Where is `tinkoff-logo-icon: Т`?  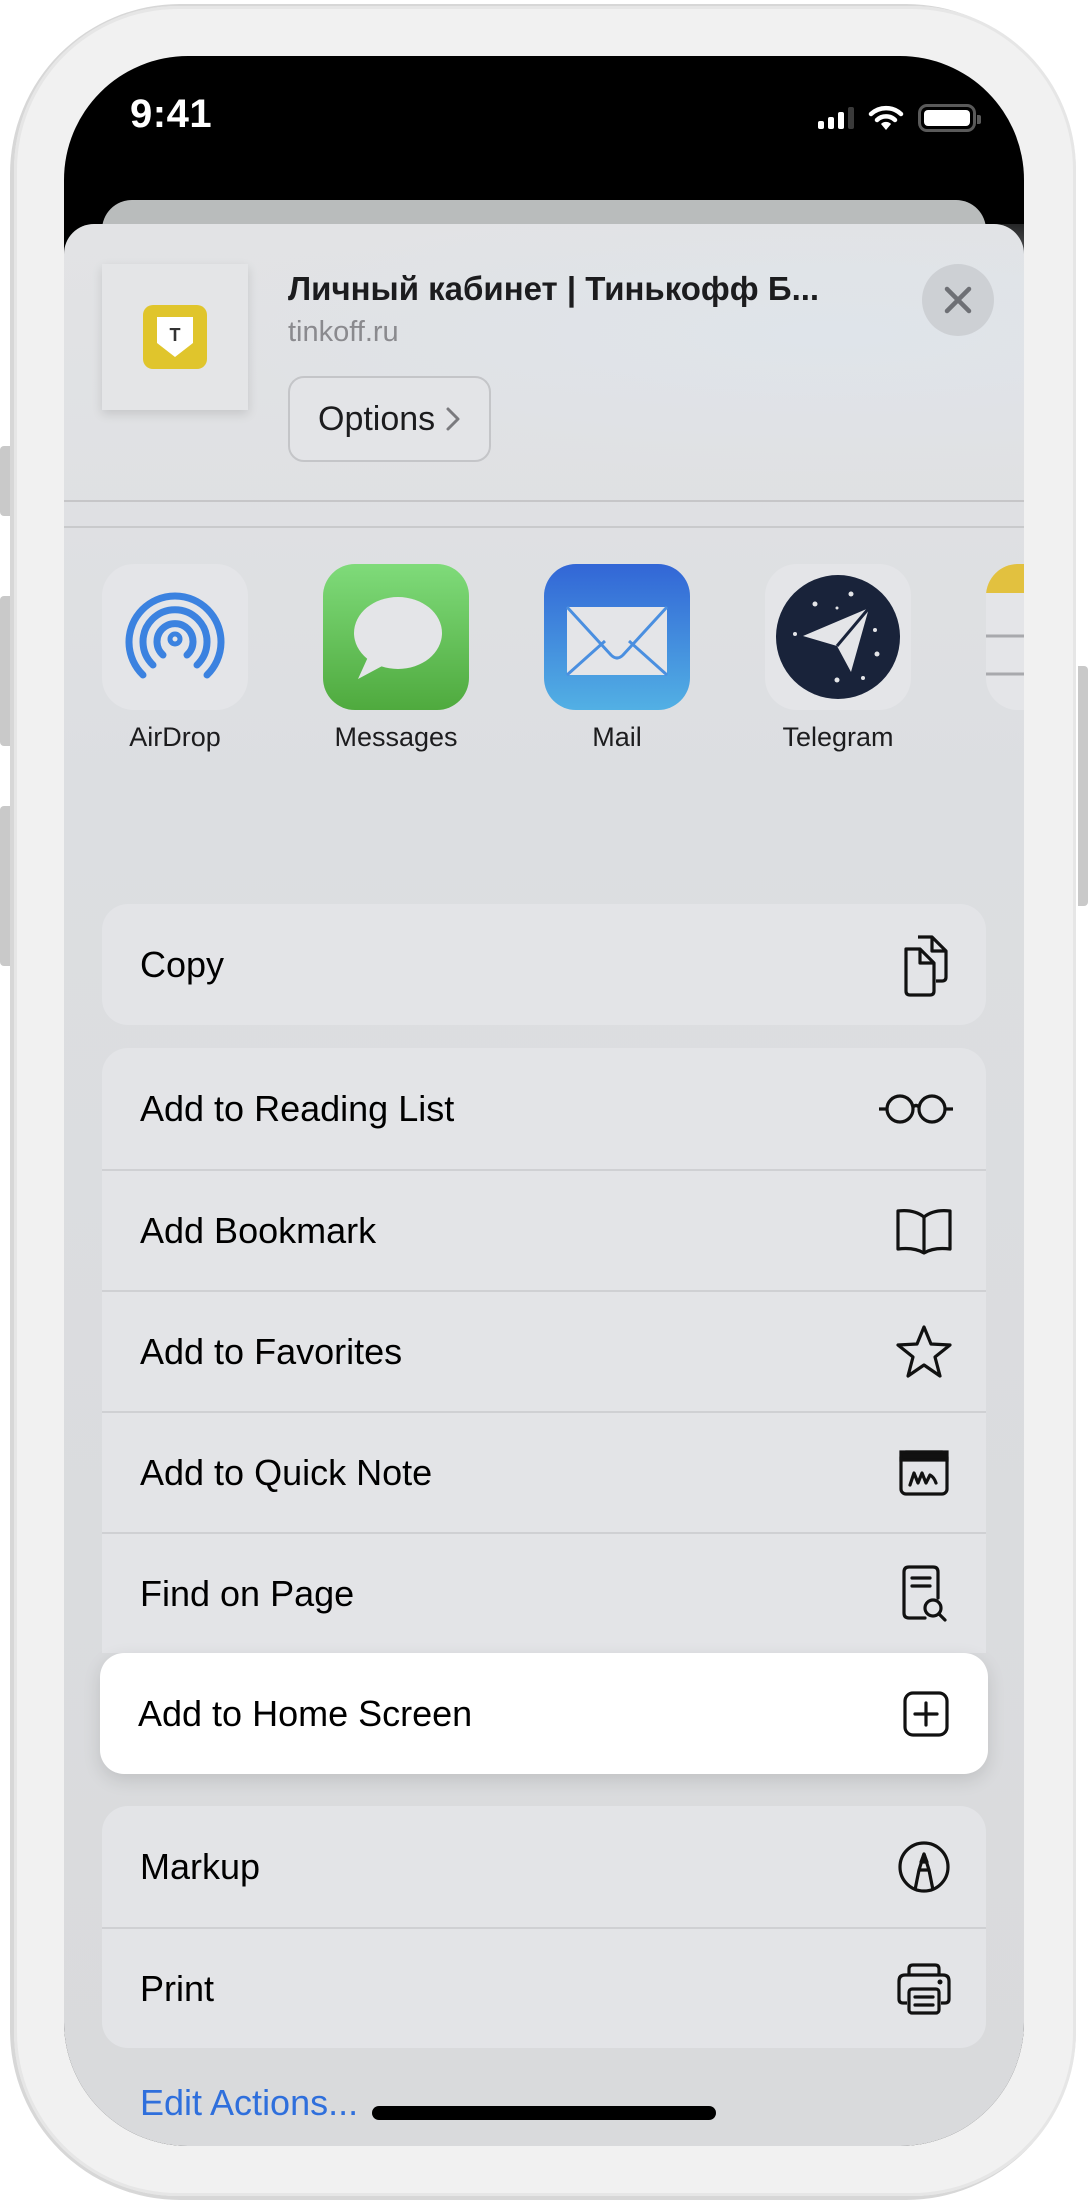 tinkoff-logo-icon: Т is located at coordinates (175, 337).